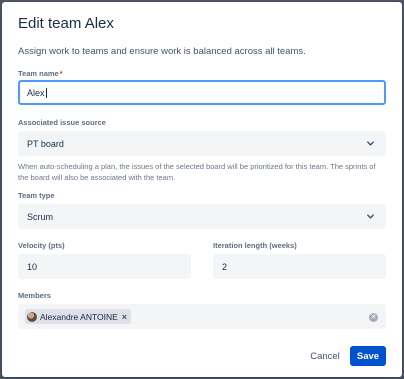 This screenshot has width=404, height=379. I want to click on member-name: Alexandre ANTOINE, so click(79, 316).